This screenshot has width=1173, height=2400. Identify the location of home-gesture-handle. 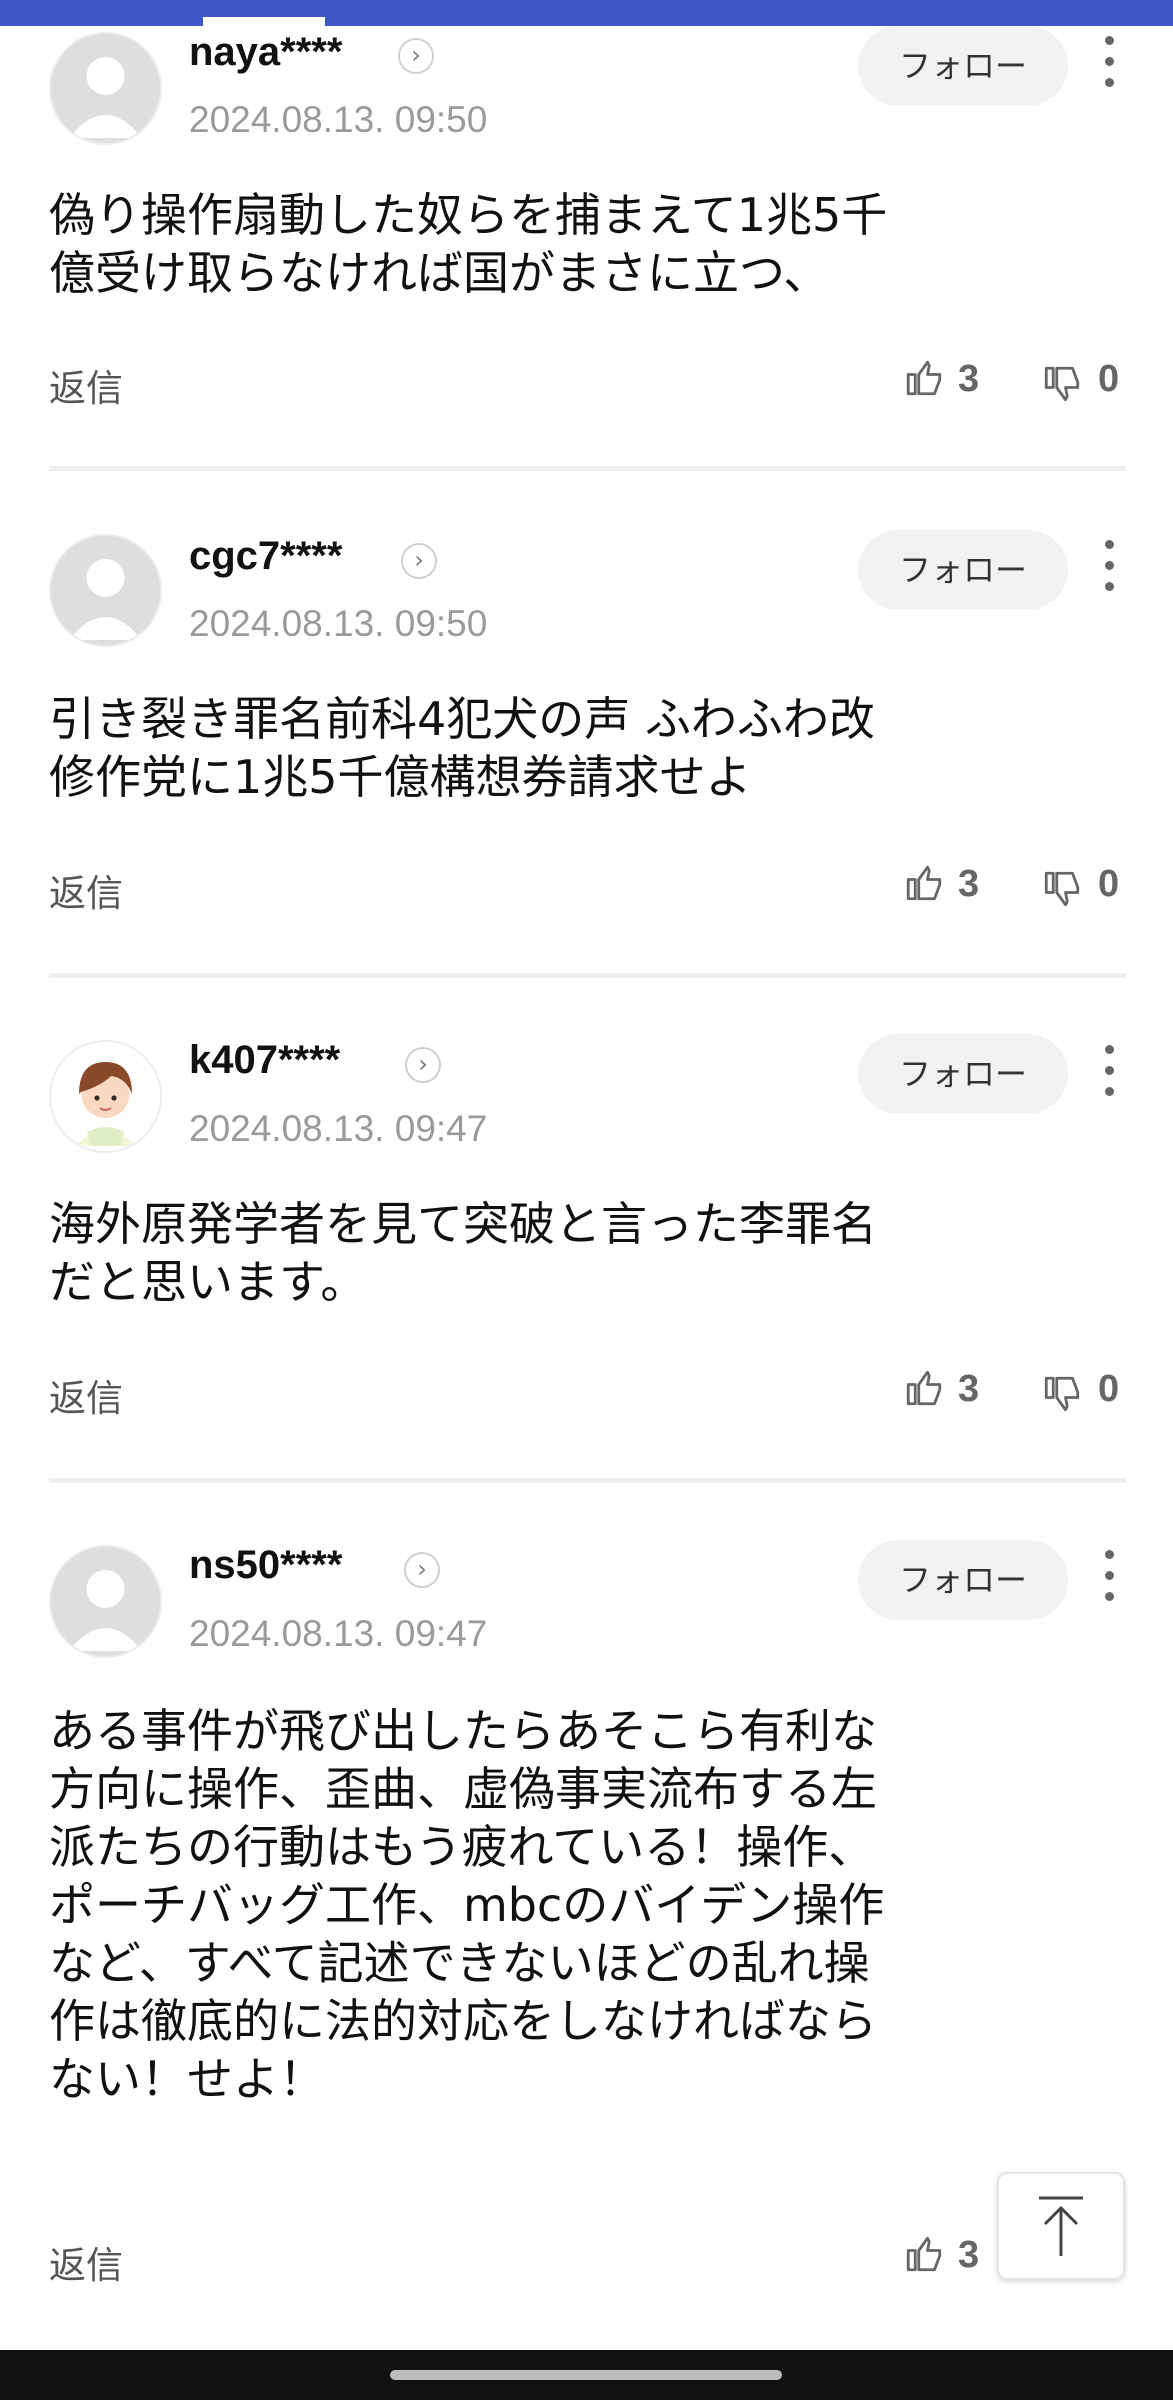
(586, 2375).